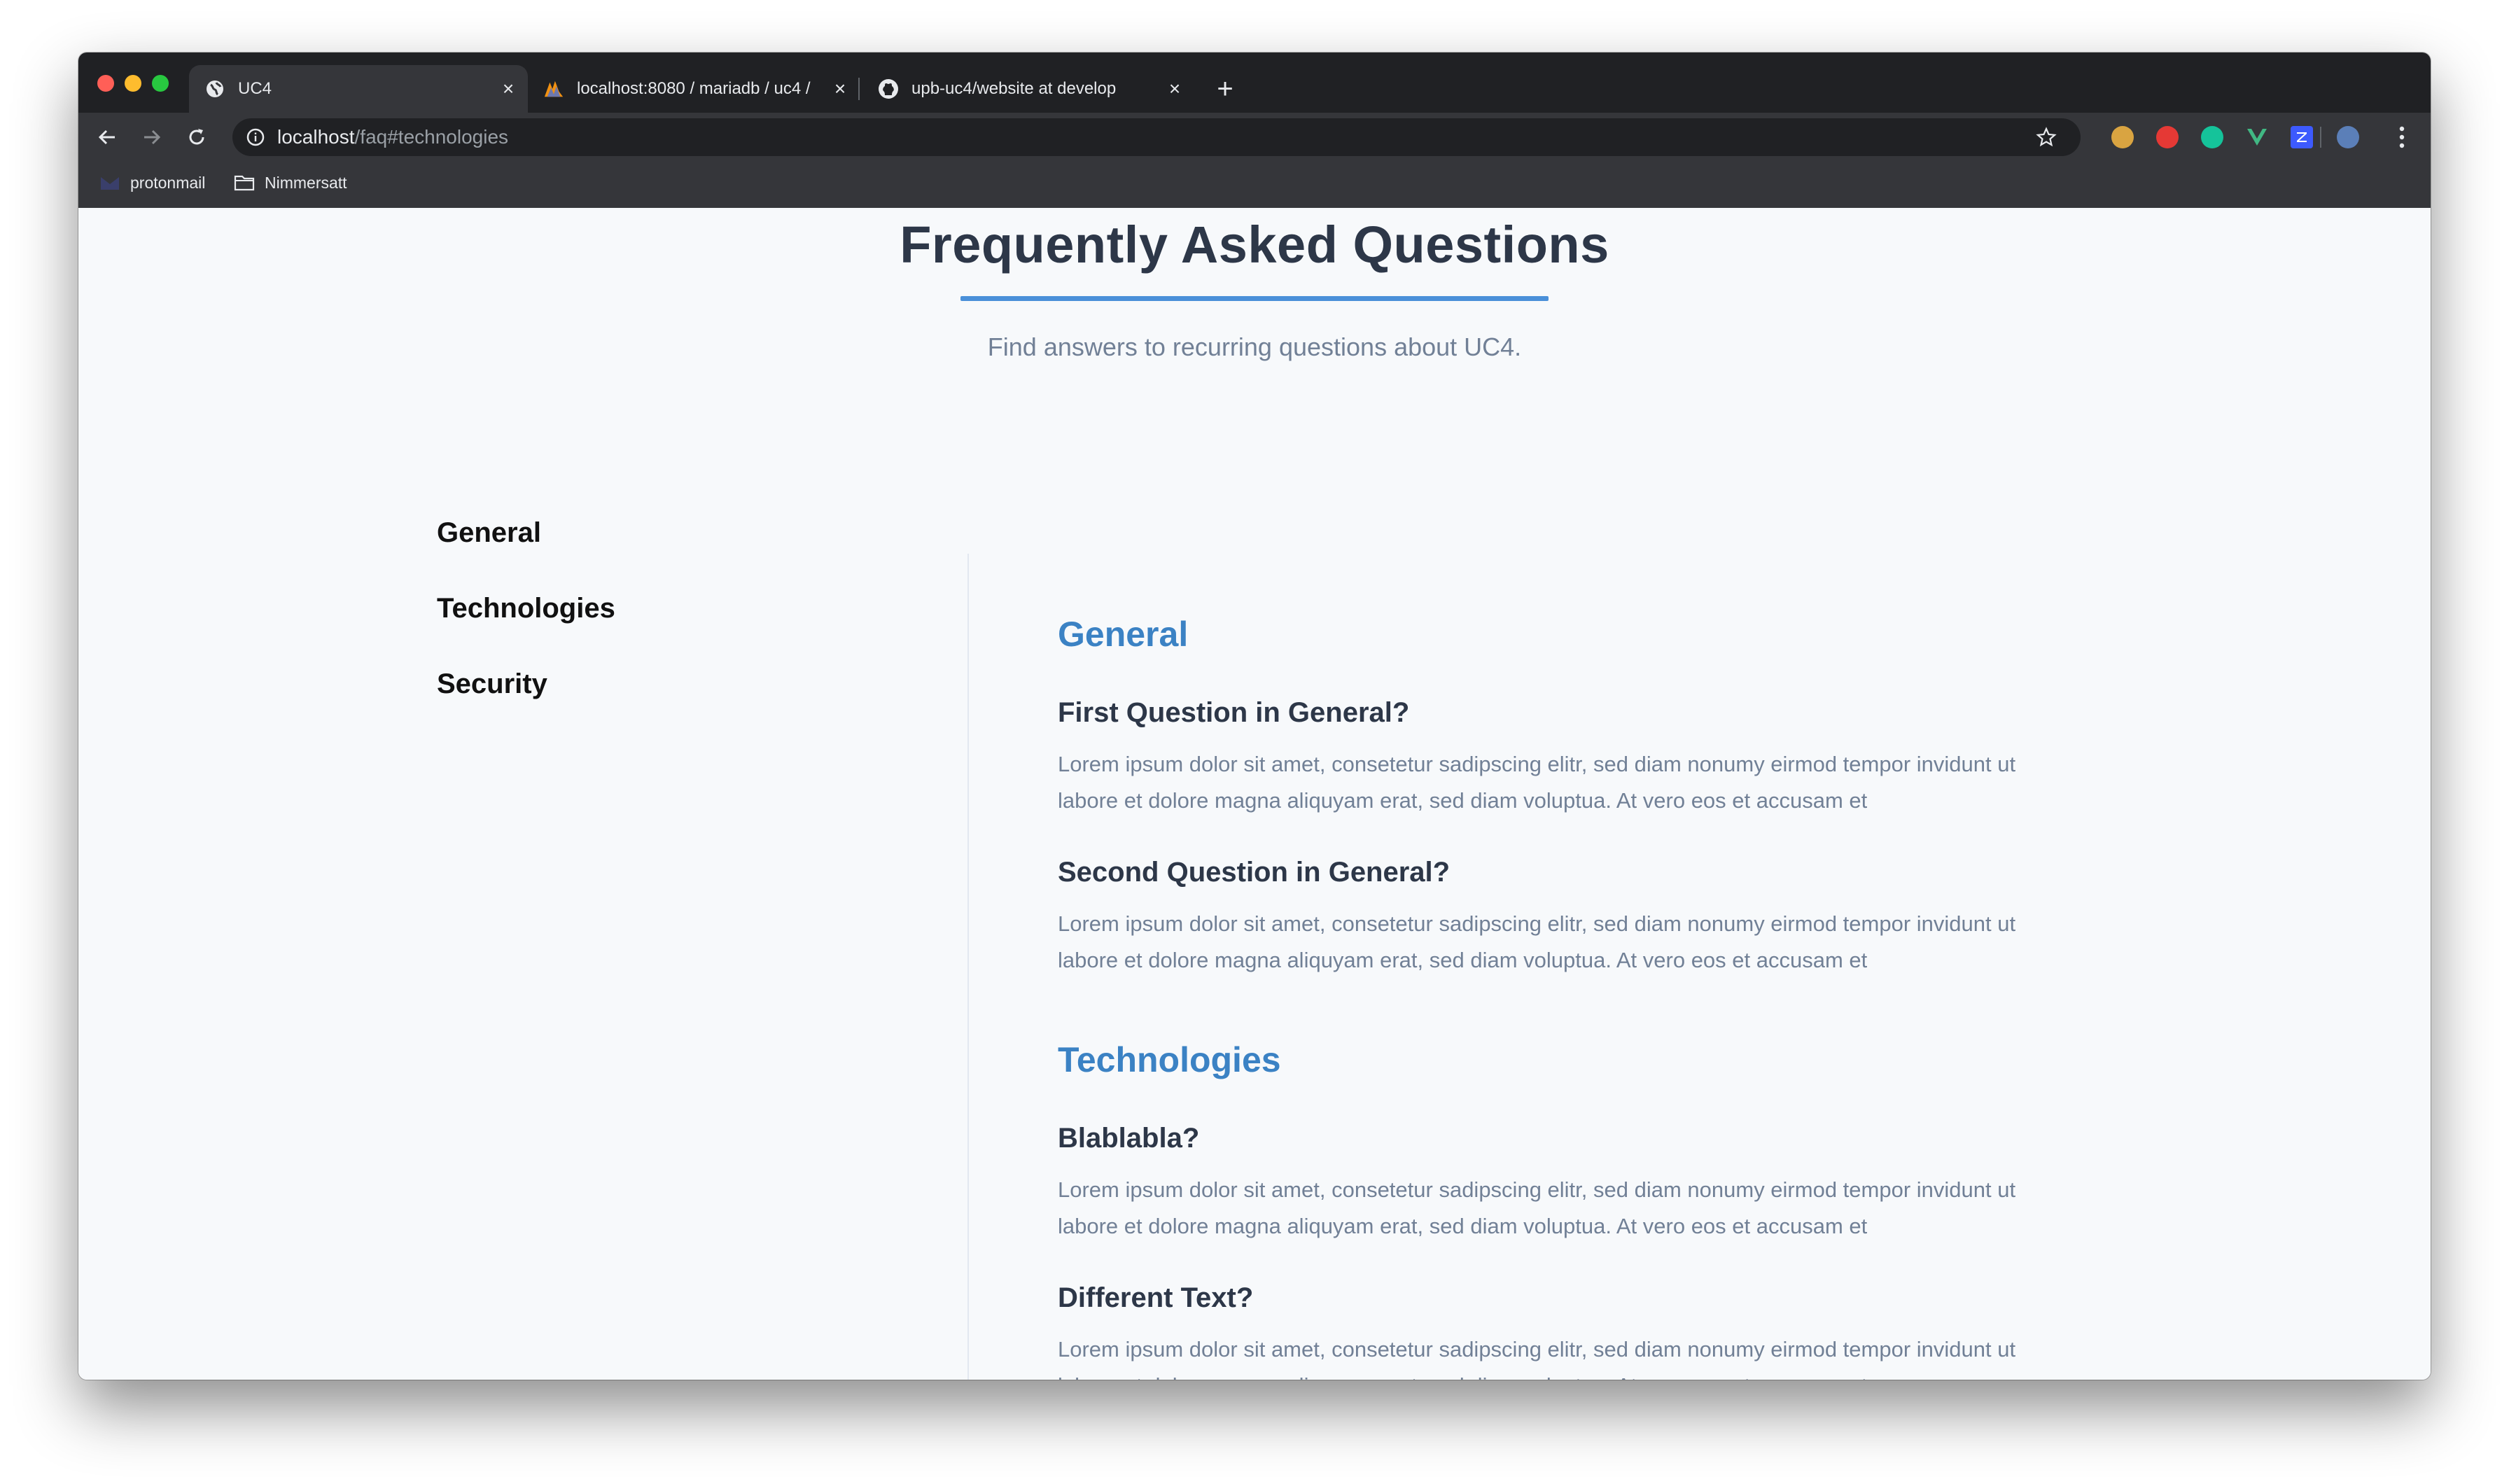  I want to click on vertical-divider, so click(968, 967).